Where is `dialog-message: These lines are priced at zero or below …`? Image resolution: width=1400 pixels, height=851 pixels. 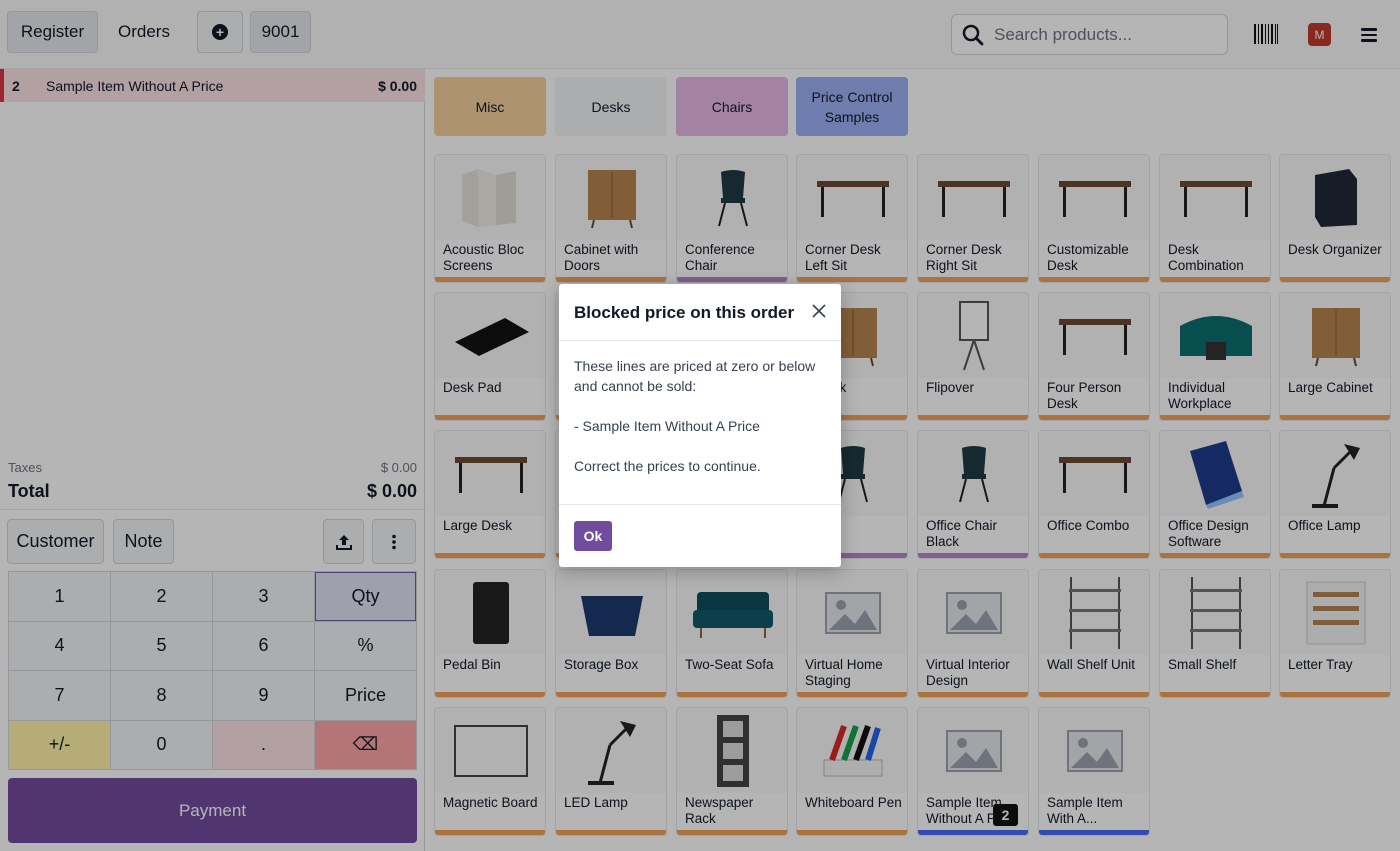 dialog-message: These lines are priced at zero or below … is located at coordinates (695, 376).